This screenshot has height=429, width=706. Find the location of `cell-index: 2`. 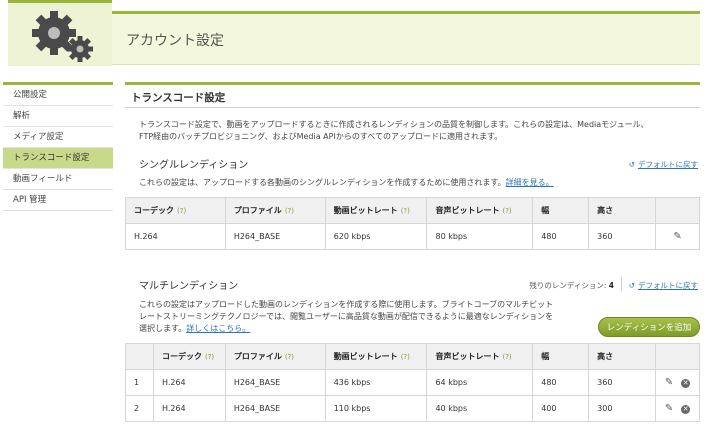

cell-index: 2 is located at coordinates (139, 408).